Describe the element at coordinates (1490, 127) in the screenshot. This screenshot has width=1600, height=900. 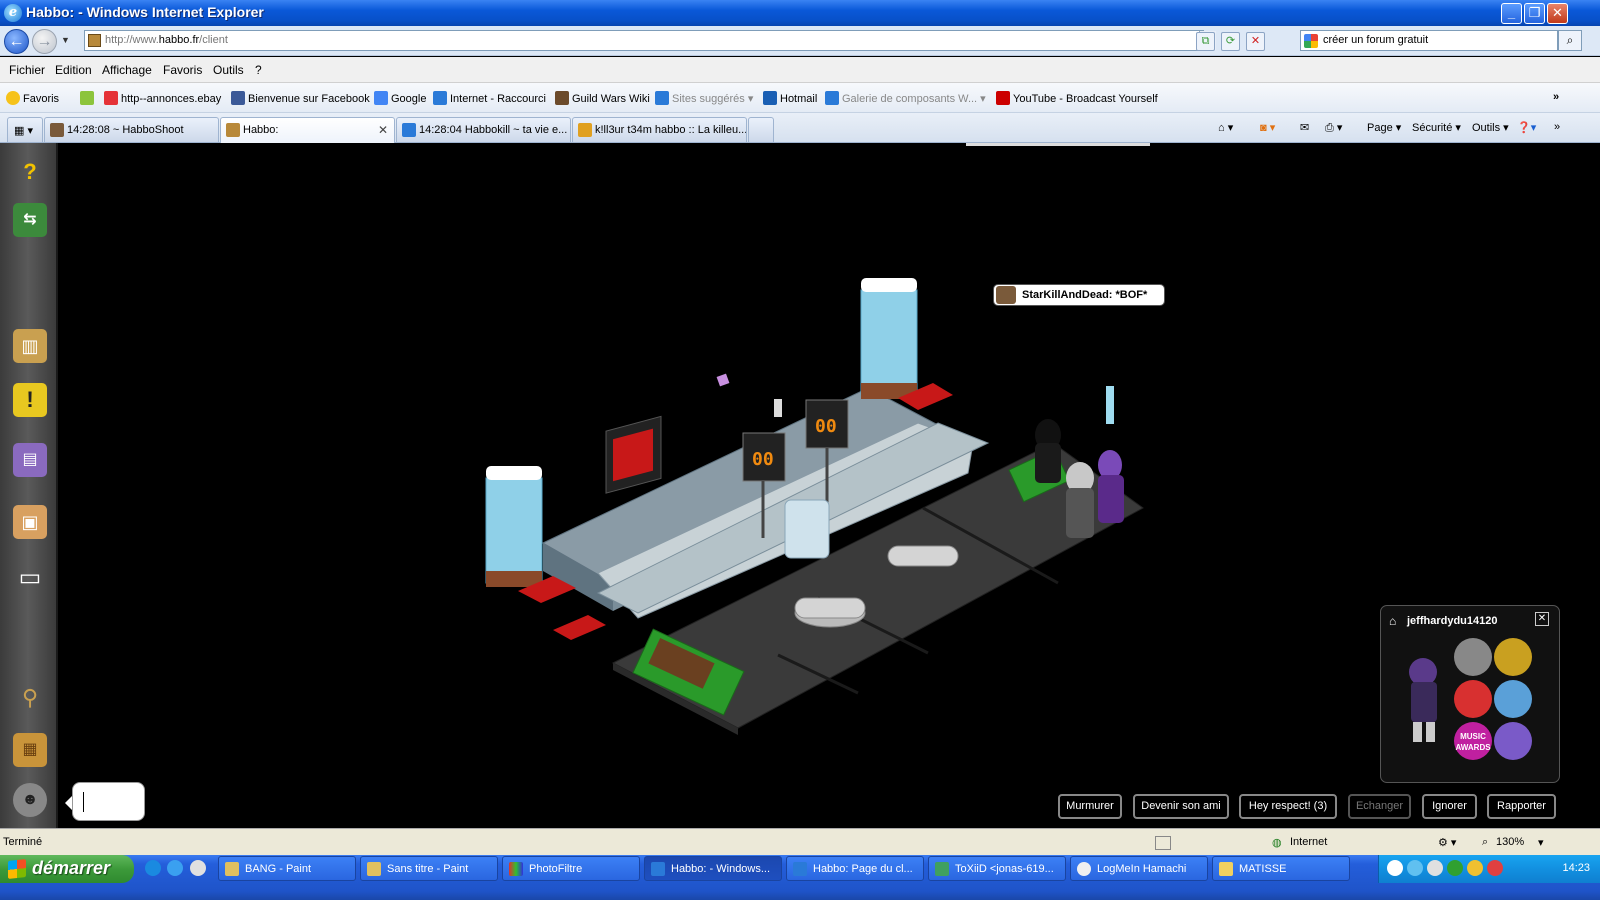
I see `tools-menu: Outils ▾` at that location.